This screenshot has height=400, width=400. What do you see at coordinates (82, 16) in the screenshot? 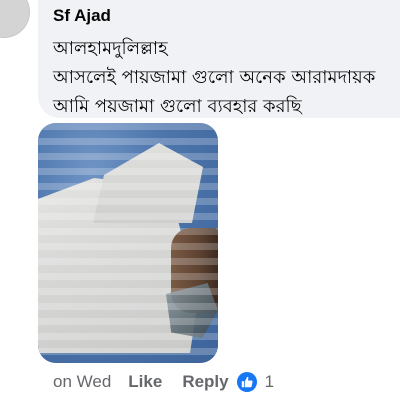
I see `comment-author: Sf Ajad` at bounding box center [82, 16].